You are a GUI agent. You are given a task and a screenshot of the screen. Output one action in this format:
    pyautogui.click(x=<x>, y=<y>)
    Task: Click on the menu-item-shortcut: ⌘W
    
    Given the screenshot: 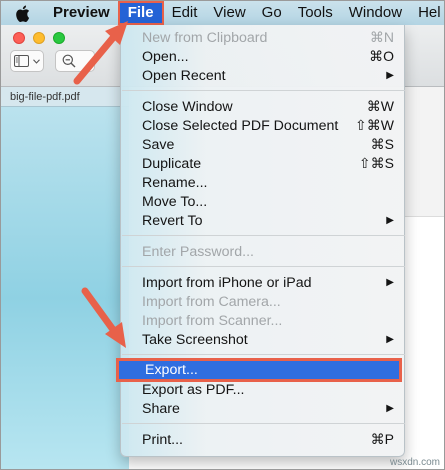 What is the action you would take?
    pyautogui.click(x=380, y=106)
    